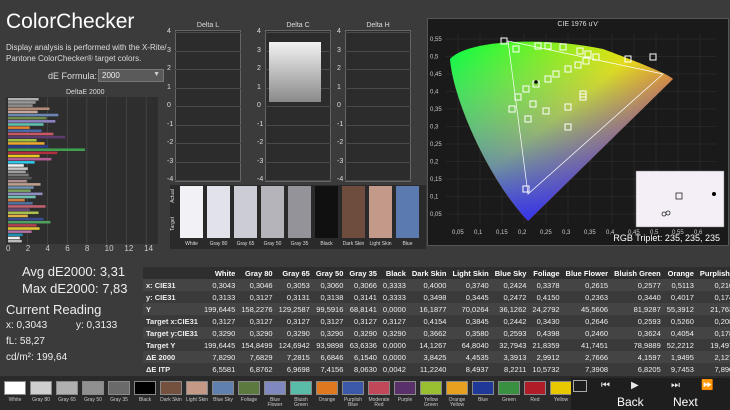  I want to click on cie-y-tick: 0,55, so click(436, 40).